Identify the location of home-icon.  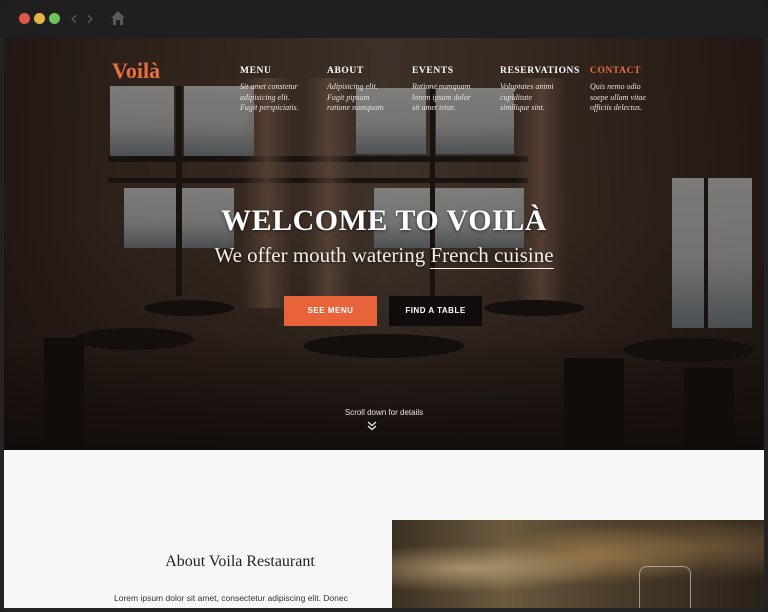
(118, 18).